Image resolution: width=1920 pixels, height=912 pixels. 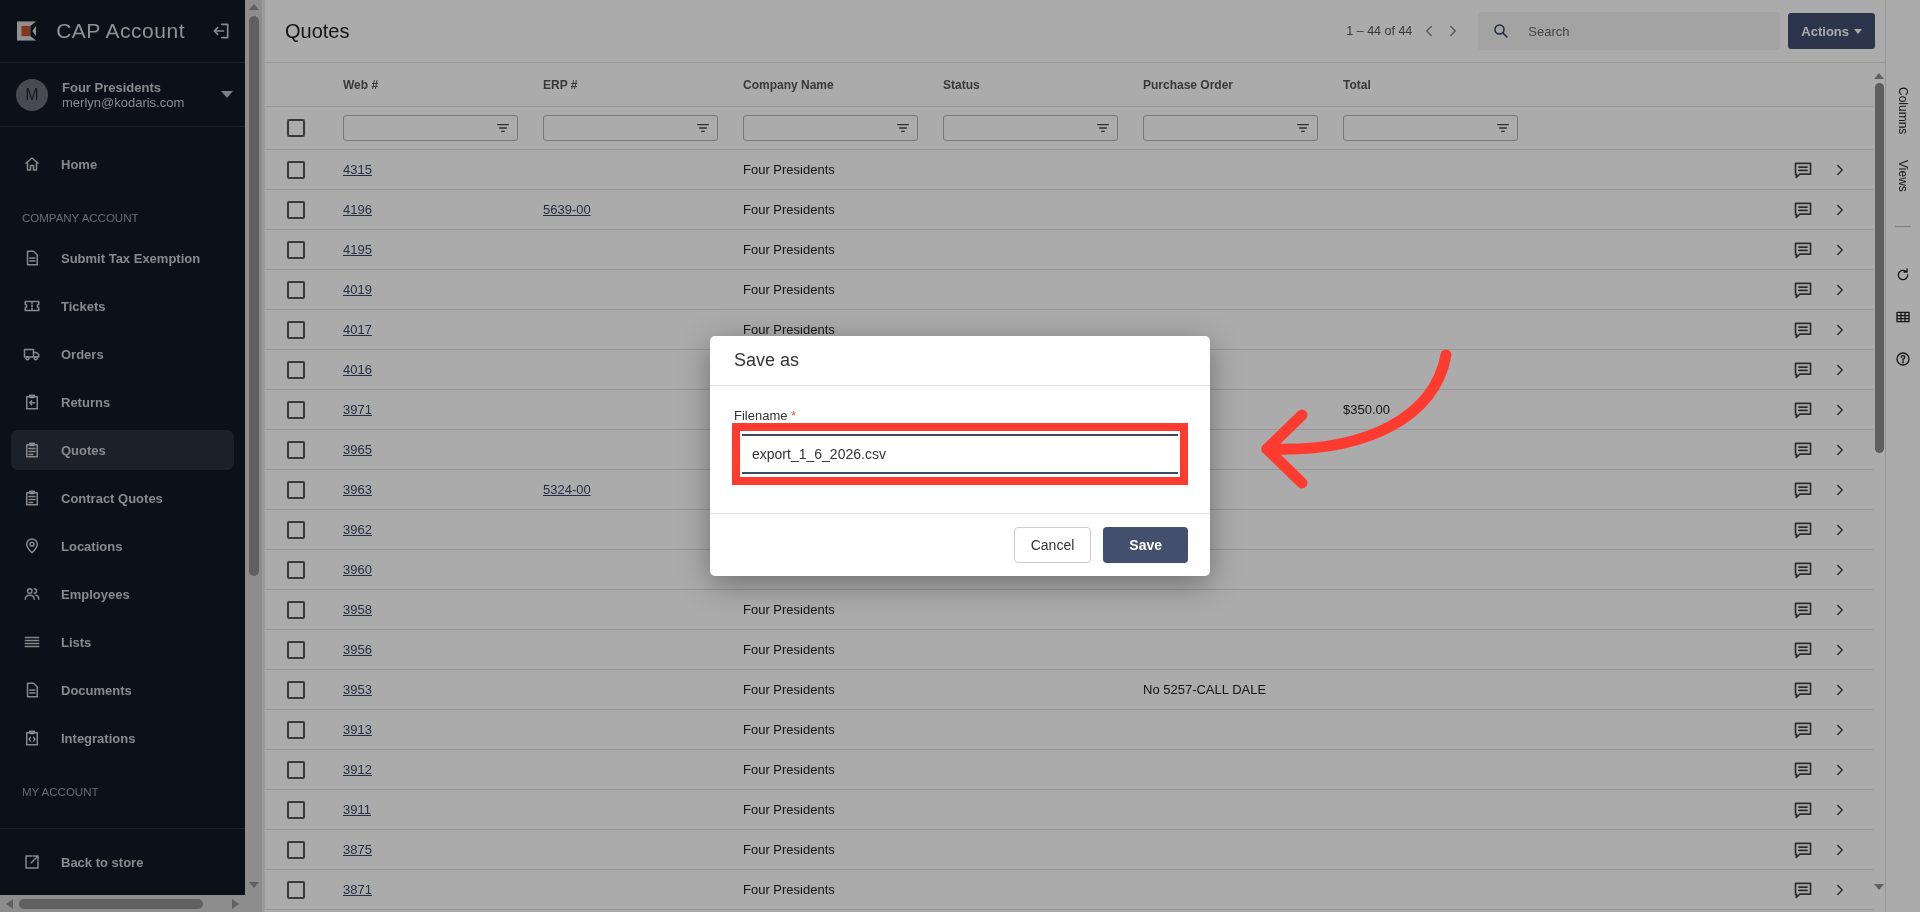 What do you see at coordinates (1366, 409) in the screenshot?
I see `table-cell: $350.00` at bounding box center [1366, 409].